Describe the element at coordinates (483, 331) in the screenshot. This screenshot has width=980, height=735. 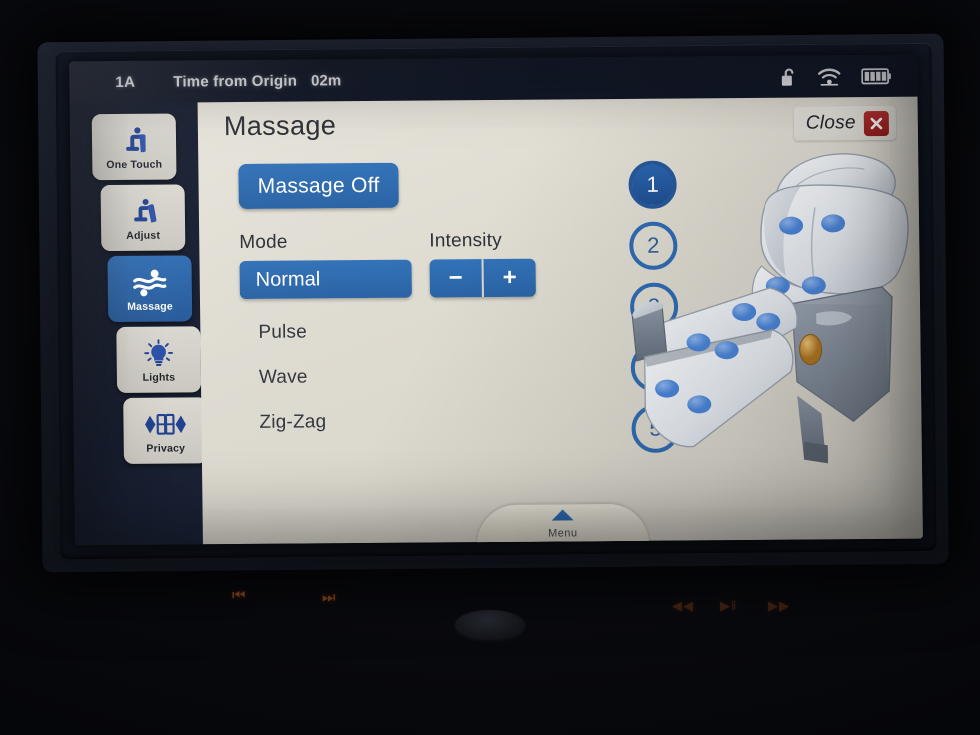
I see `intensity-group: Intensity − +` at that location.